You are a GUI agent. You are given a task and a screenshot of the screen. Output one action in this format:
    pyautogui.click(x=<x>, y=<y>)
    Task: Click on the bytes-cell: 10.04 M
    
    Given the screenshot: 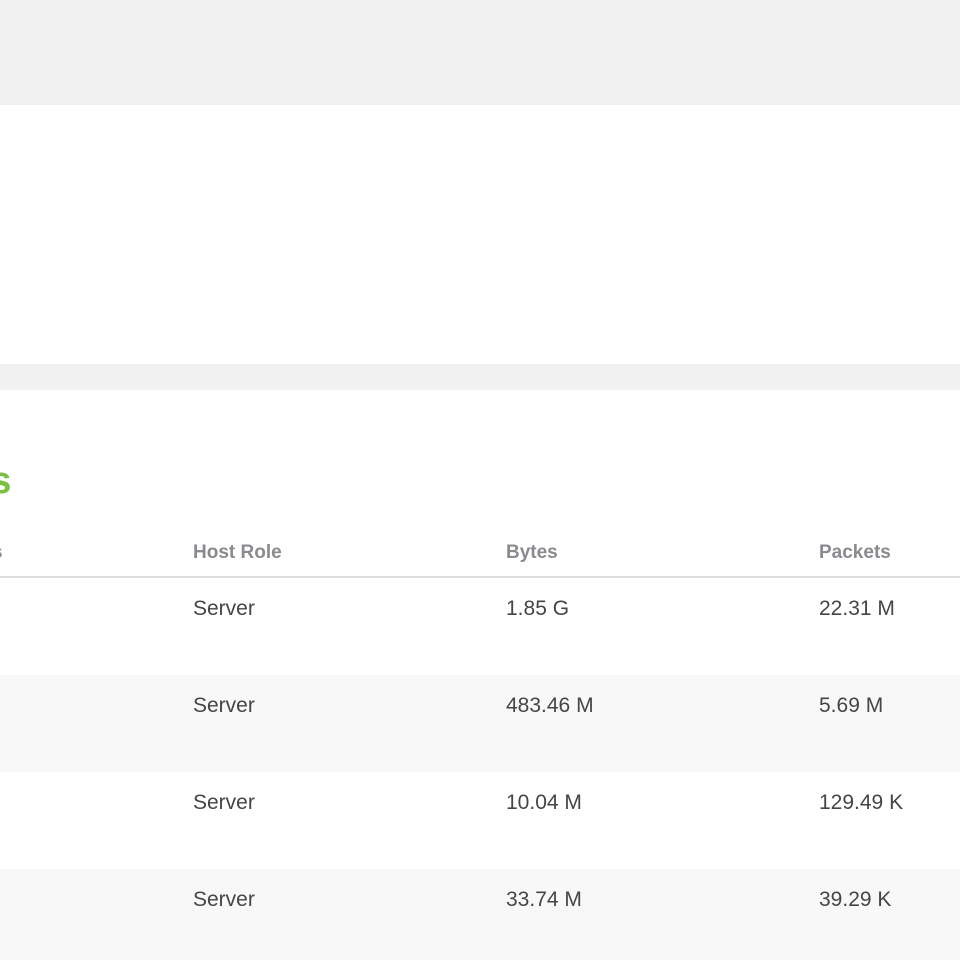 What is the action you would take?
    pyautogui.click(x=544, y=802)
    